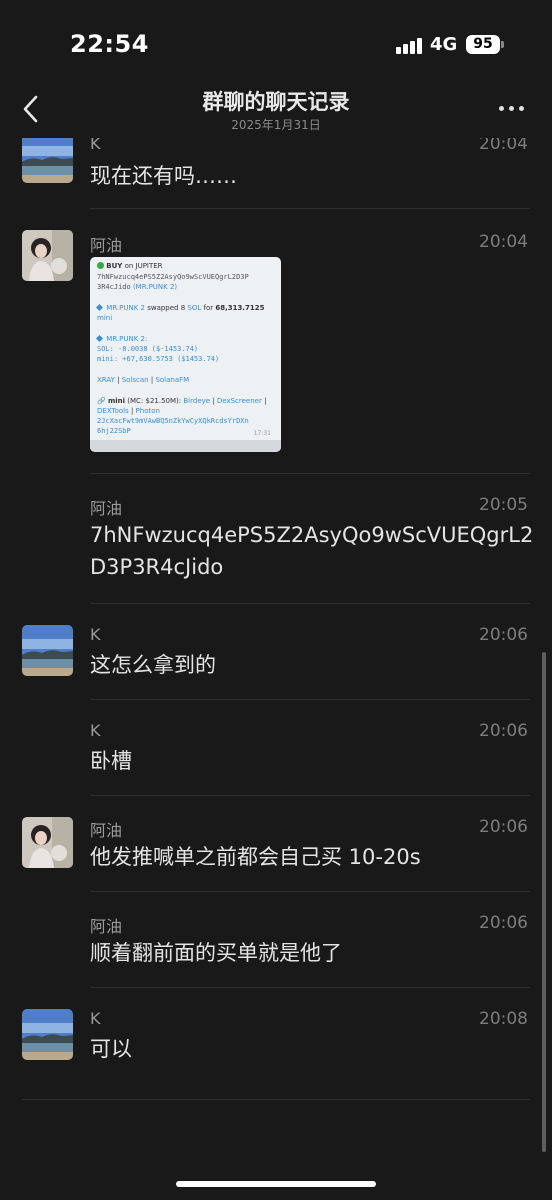 The height and width of the screenshot is (1200, 552). I want to click on page-title: 群聊的聊天记录, so click(276, 102).